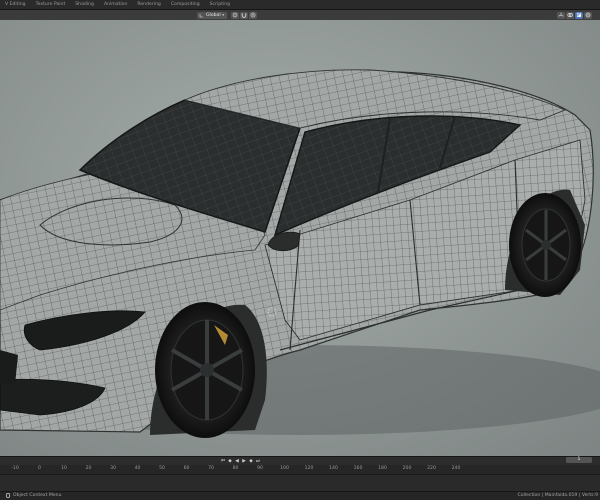 The width and height of the screenshot is (600, 500). I want to click on timeline-tick: 30, so click(113, 468).